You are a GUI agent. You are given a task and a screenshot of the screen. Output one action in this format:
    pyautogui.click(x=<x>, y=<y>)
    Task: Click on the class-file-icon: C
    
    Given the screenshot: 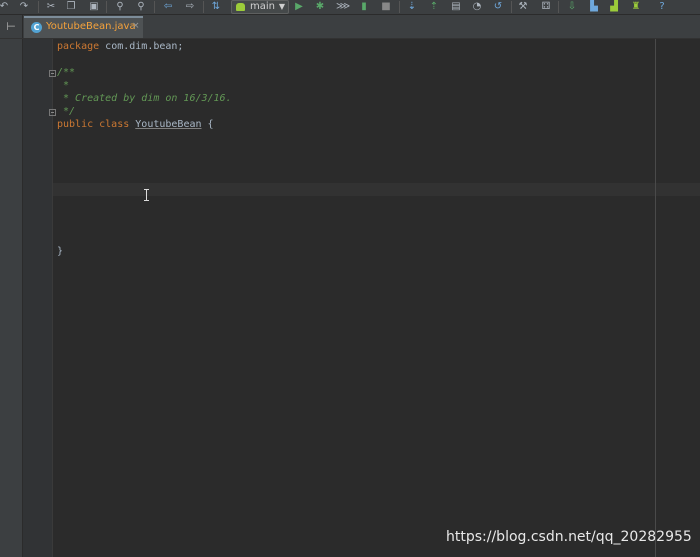 What is the action you would take?
    pyautogui.click(x=36, y=27)
    